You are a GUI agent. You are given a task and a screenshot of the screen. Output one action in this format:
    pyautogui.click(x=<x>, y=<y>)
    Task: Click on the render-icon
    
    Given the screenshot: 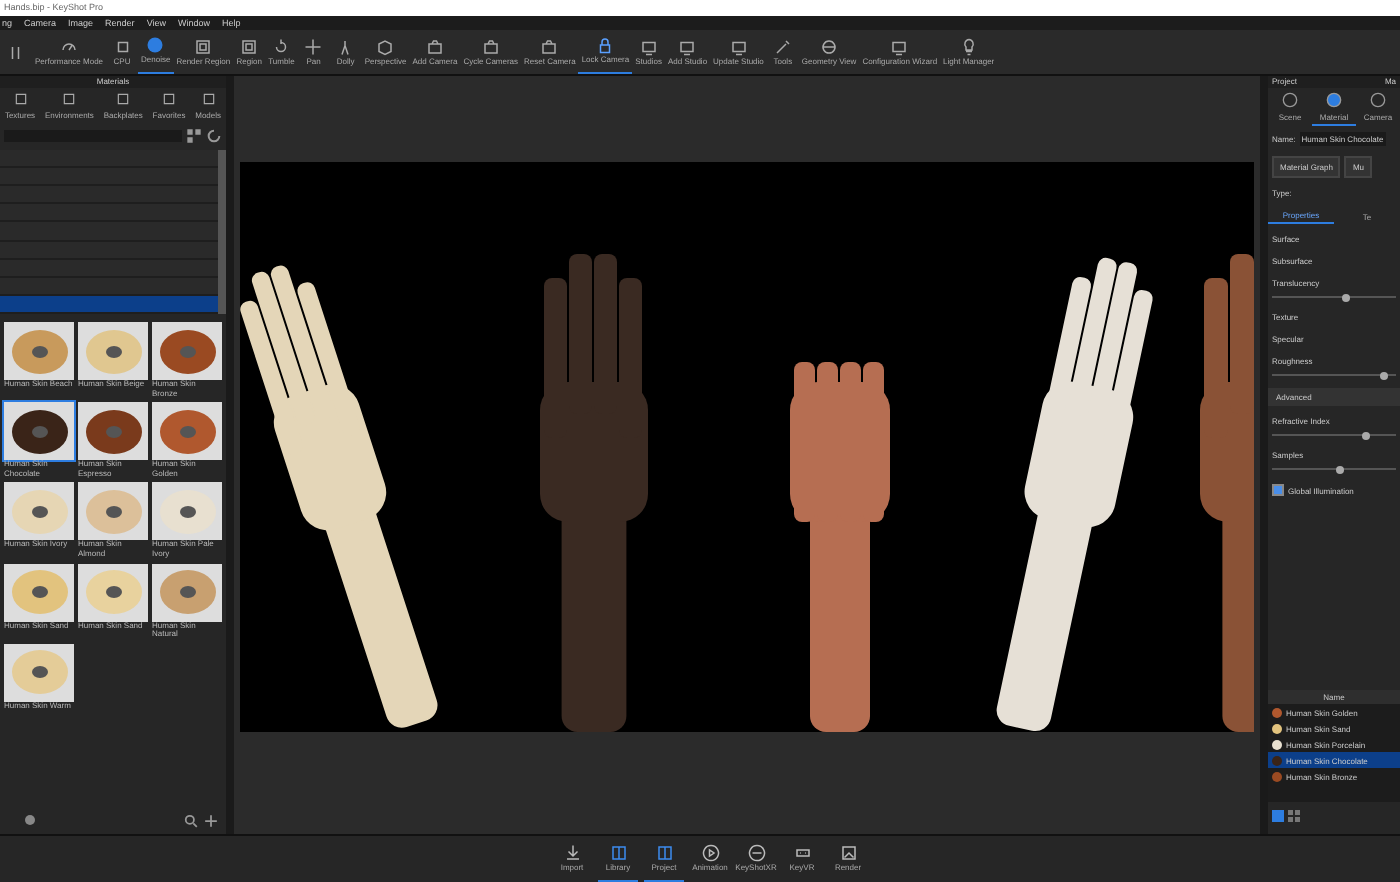 What is the action you would take?
    pyautogui.click(x=848, y=853)
    